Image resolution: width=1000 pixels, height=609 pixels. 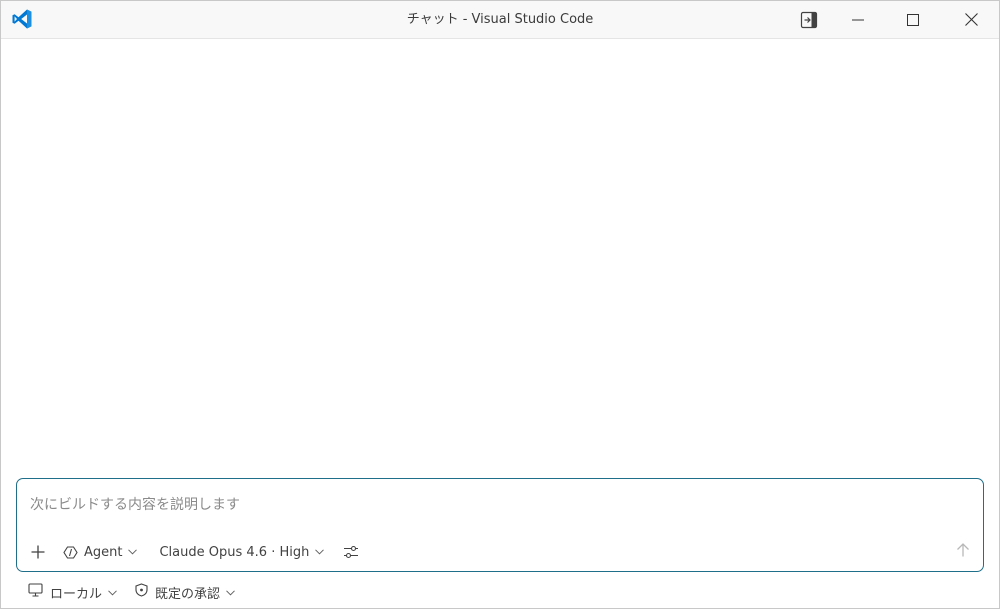 What do you see at coordinates (500, 525) in the screenshot?
I see `chat-input-box: Agent Claude Opus 4.6 · High` at bounding box center [500, 525].